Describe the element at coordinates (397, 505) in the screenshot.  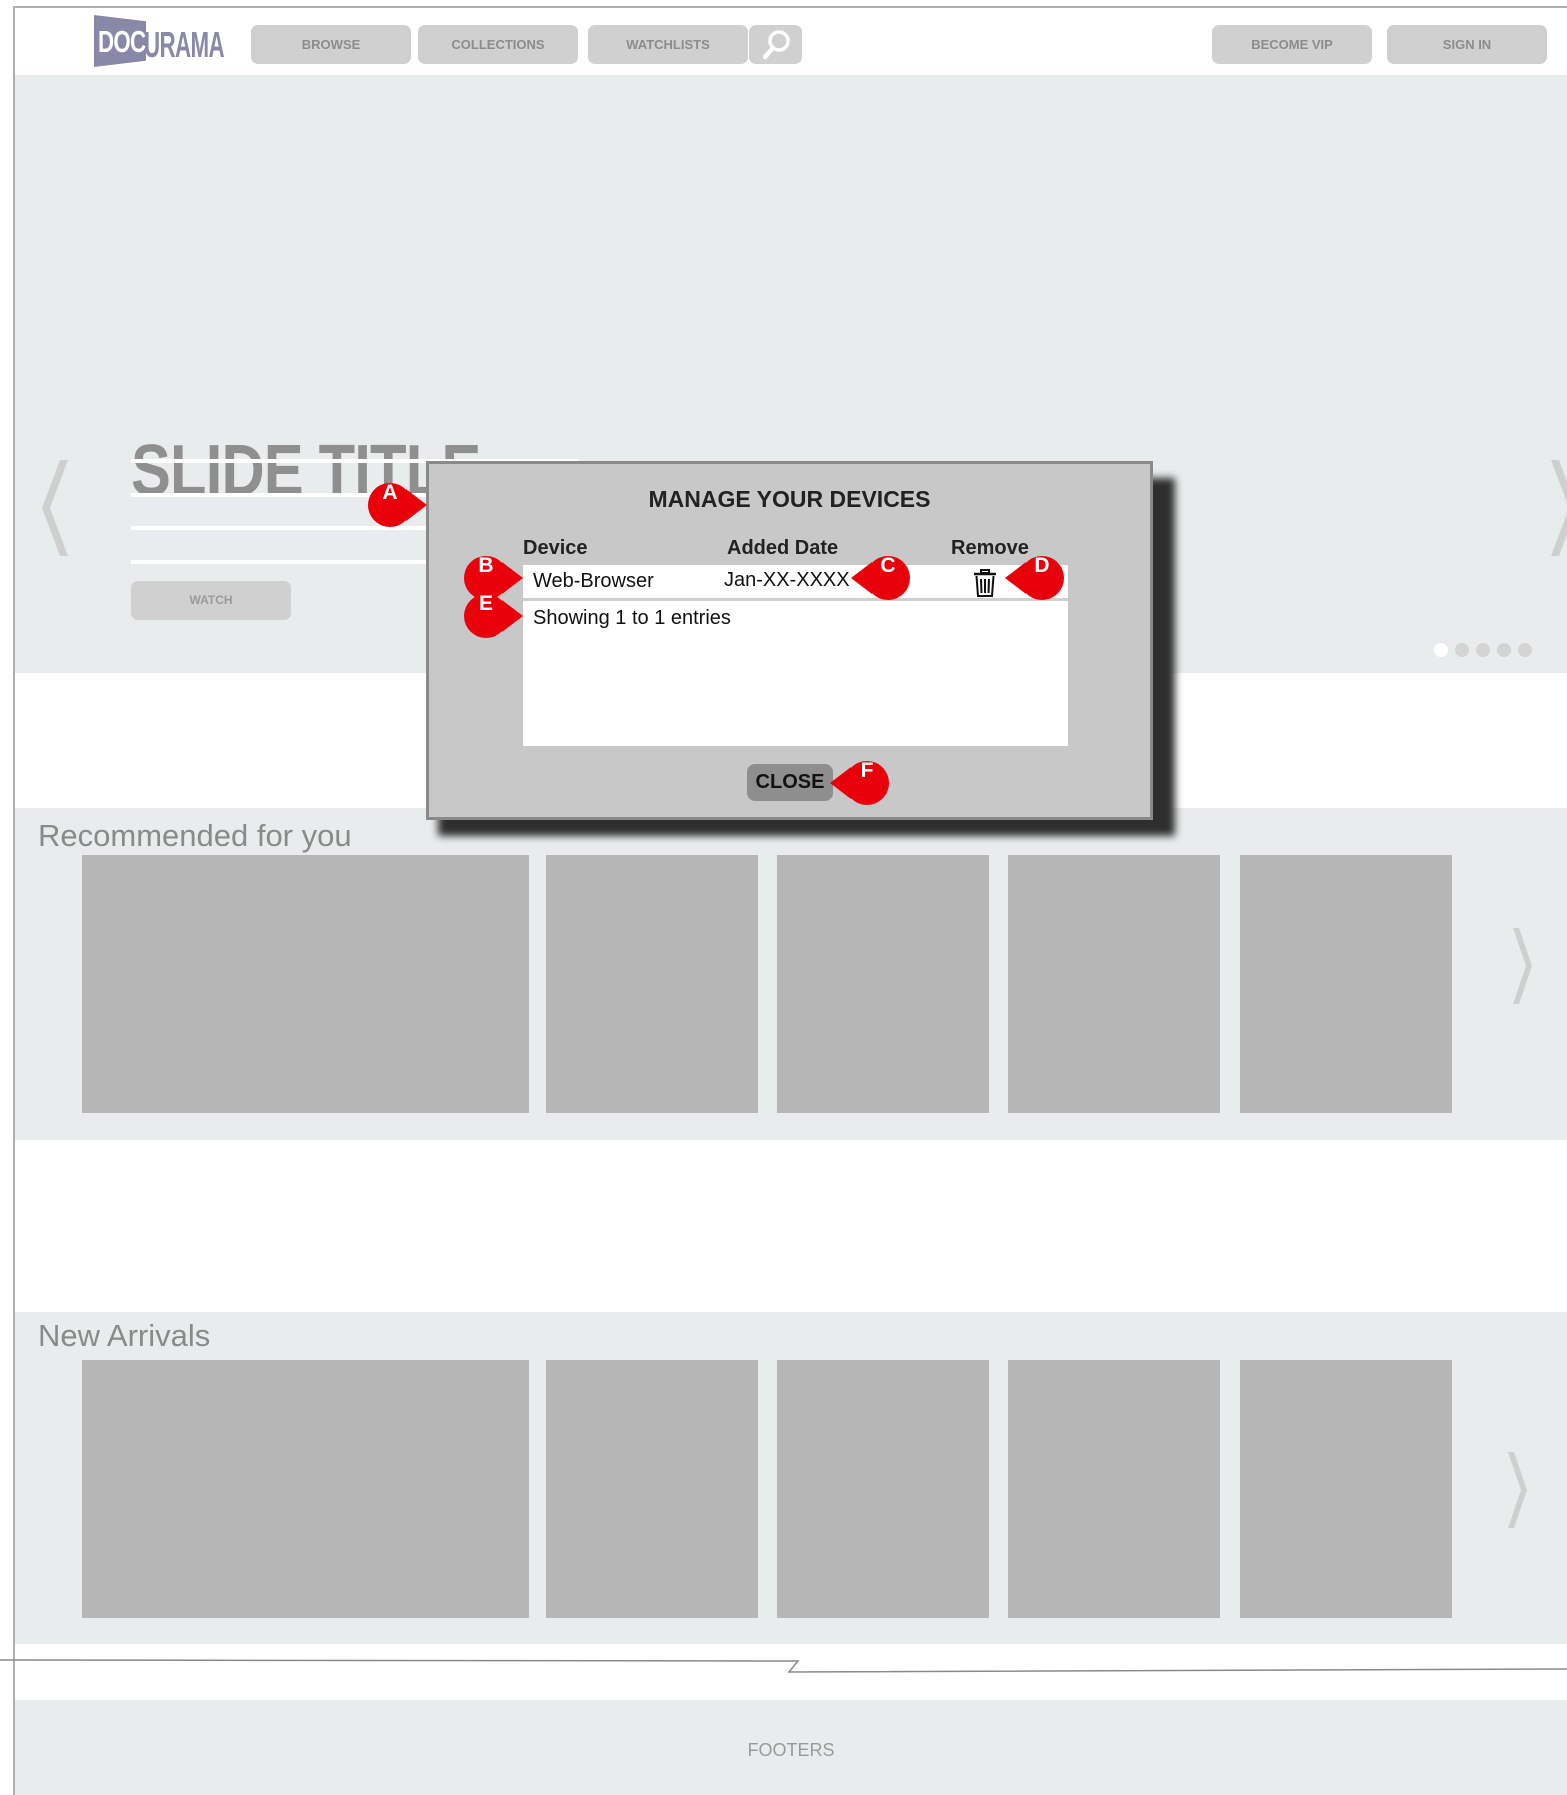
I see `callout-marker-a: A` at that location.